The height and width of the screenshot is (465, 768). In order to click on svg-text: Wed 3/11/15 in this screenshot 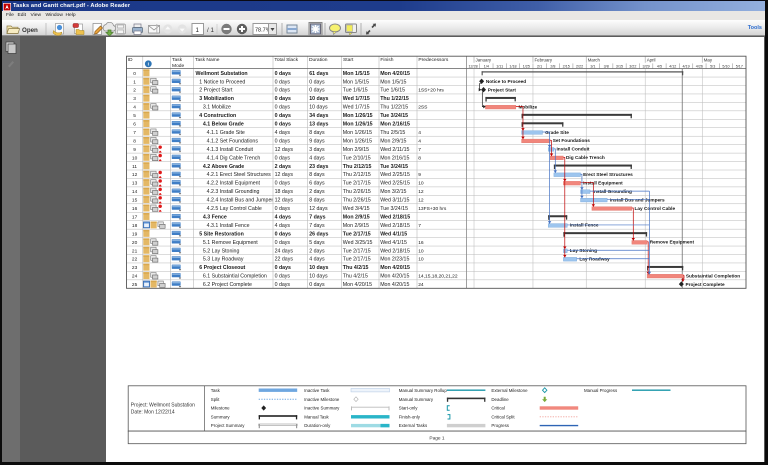, I will do `click(394, 201)`.